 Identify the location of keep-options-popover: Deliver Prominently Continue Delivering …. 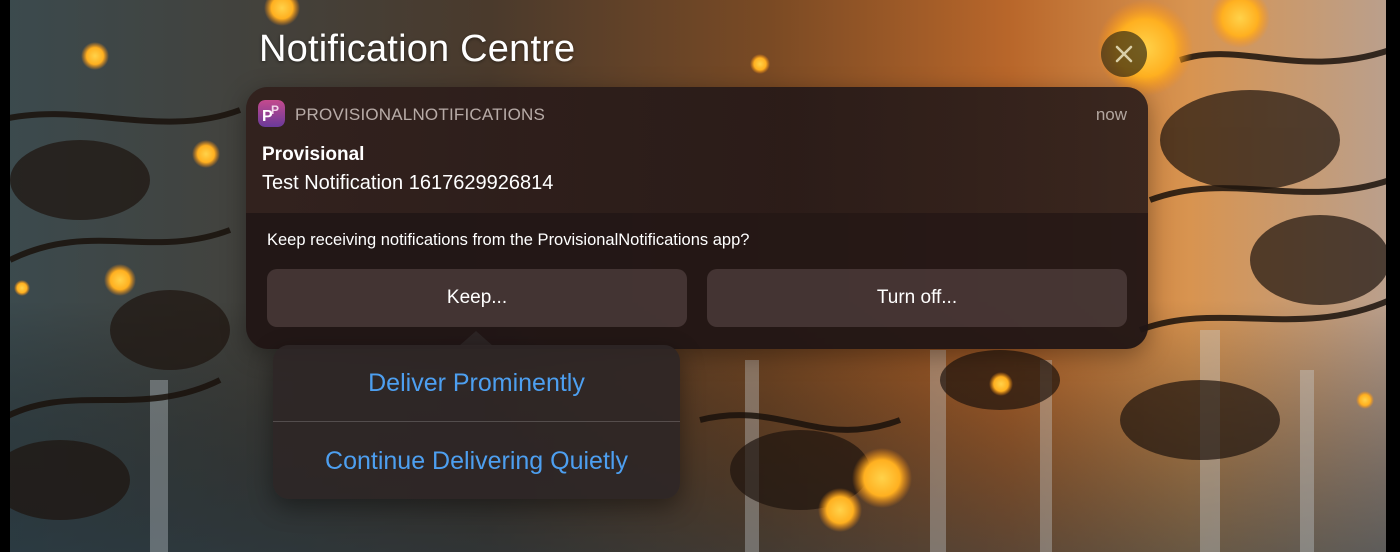
(476, 422).